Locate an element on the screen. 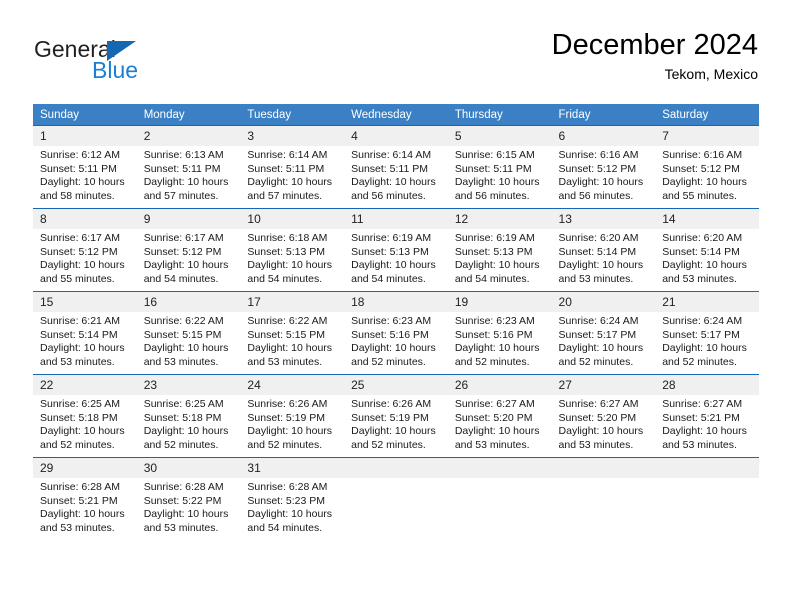 This screenshot has height=612, width=792. sunrise-text: Sunrise: 6:18 AM is located at coordinates (287, 238).